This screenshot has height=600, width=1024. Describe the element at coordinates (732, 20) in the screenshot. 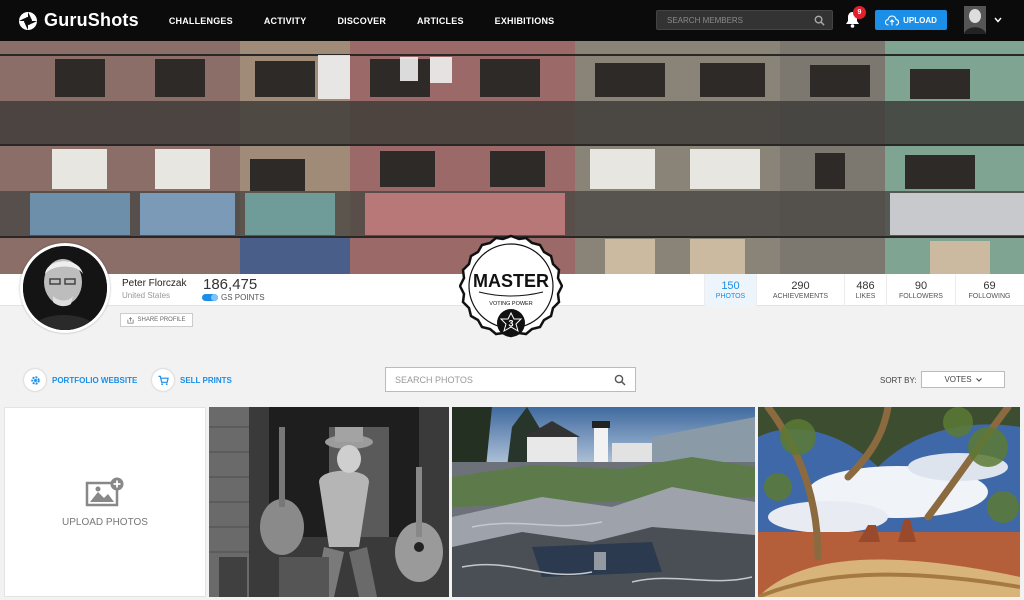

I see `search-members-input` at that location.